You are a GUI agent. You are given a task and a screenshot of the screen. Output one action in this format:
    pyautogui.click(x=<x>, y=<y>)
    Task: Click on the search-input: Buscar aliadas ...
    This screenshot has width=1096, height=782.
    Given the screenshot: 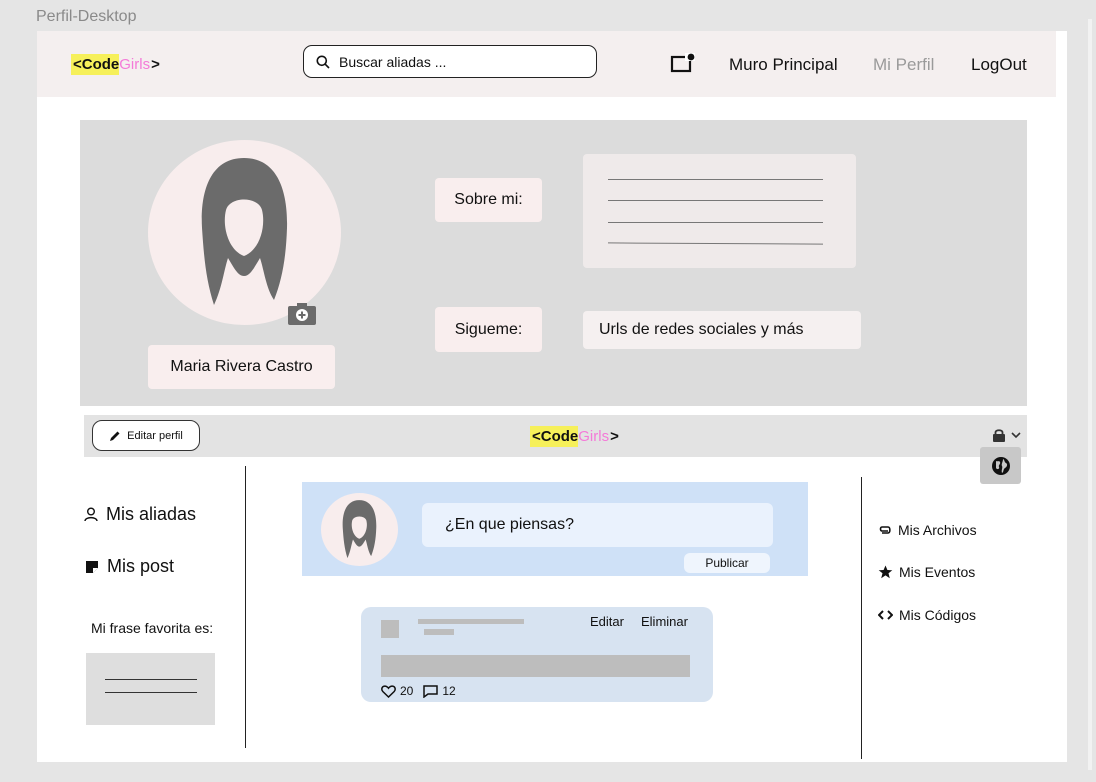 What is the action you would take?
    pyautogui.click(x=450, y=61)
    